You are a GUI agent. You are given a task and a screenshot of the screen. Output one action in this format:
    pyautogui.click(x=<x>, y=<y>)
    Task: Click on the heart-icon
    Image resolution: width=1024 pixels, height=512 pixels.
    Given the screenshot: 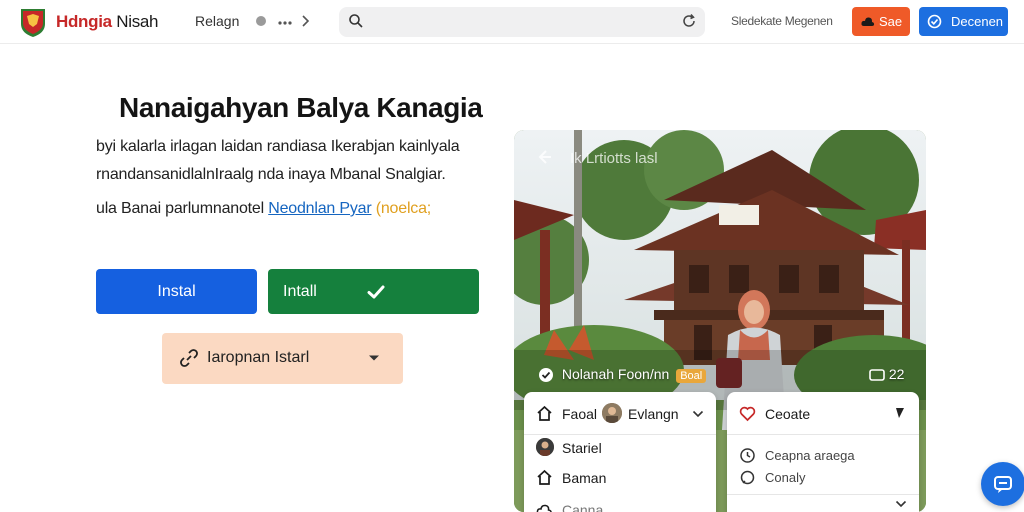 What is the action you would take?
    pyautogui.click(x=747, y=414)
    